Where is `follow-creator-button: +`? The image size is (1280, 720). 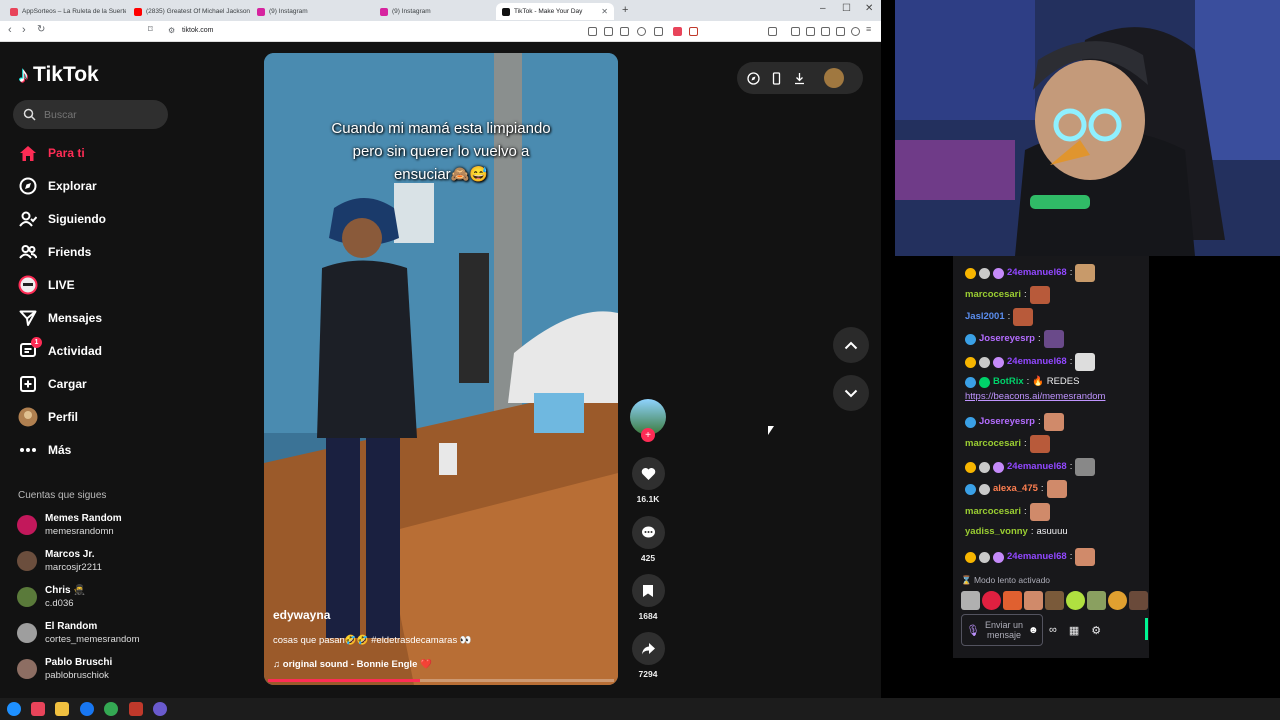 follow-creator-button: + is located at coordinates (648, 435).